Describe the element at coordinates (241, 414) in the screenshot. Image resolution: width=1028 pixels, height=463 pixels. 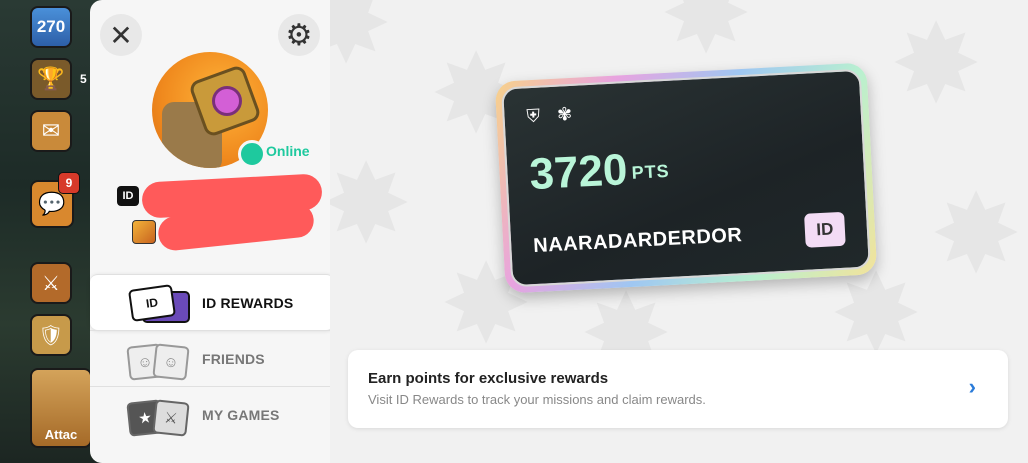
I see `menu-item-label: MY GAMES` at that location.